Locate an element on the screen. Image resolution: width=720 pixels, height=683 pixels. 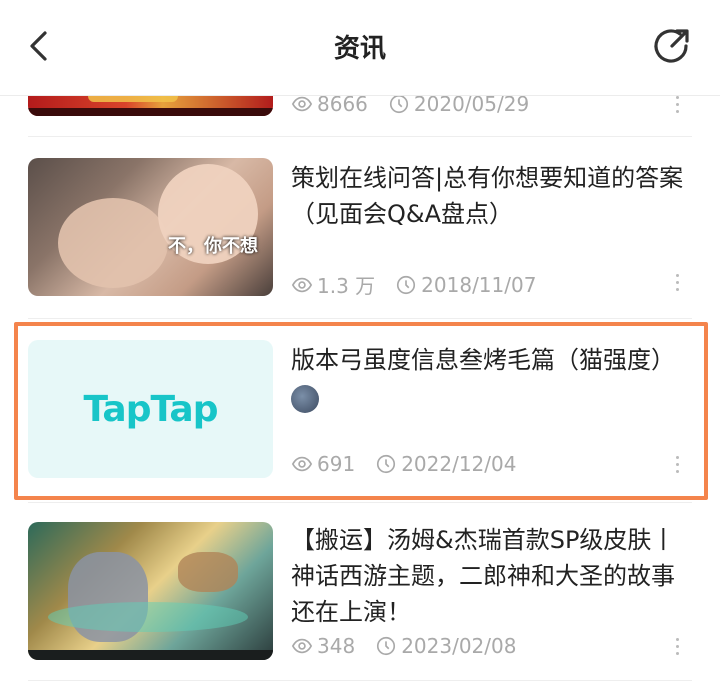
title-line: 【搬运】汤姆&杰瑞首款SP级皮肤丨 is located at coordinates (483, 540).